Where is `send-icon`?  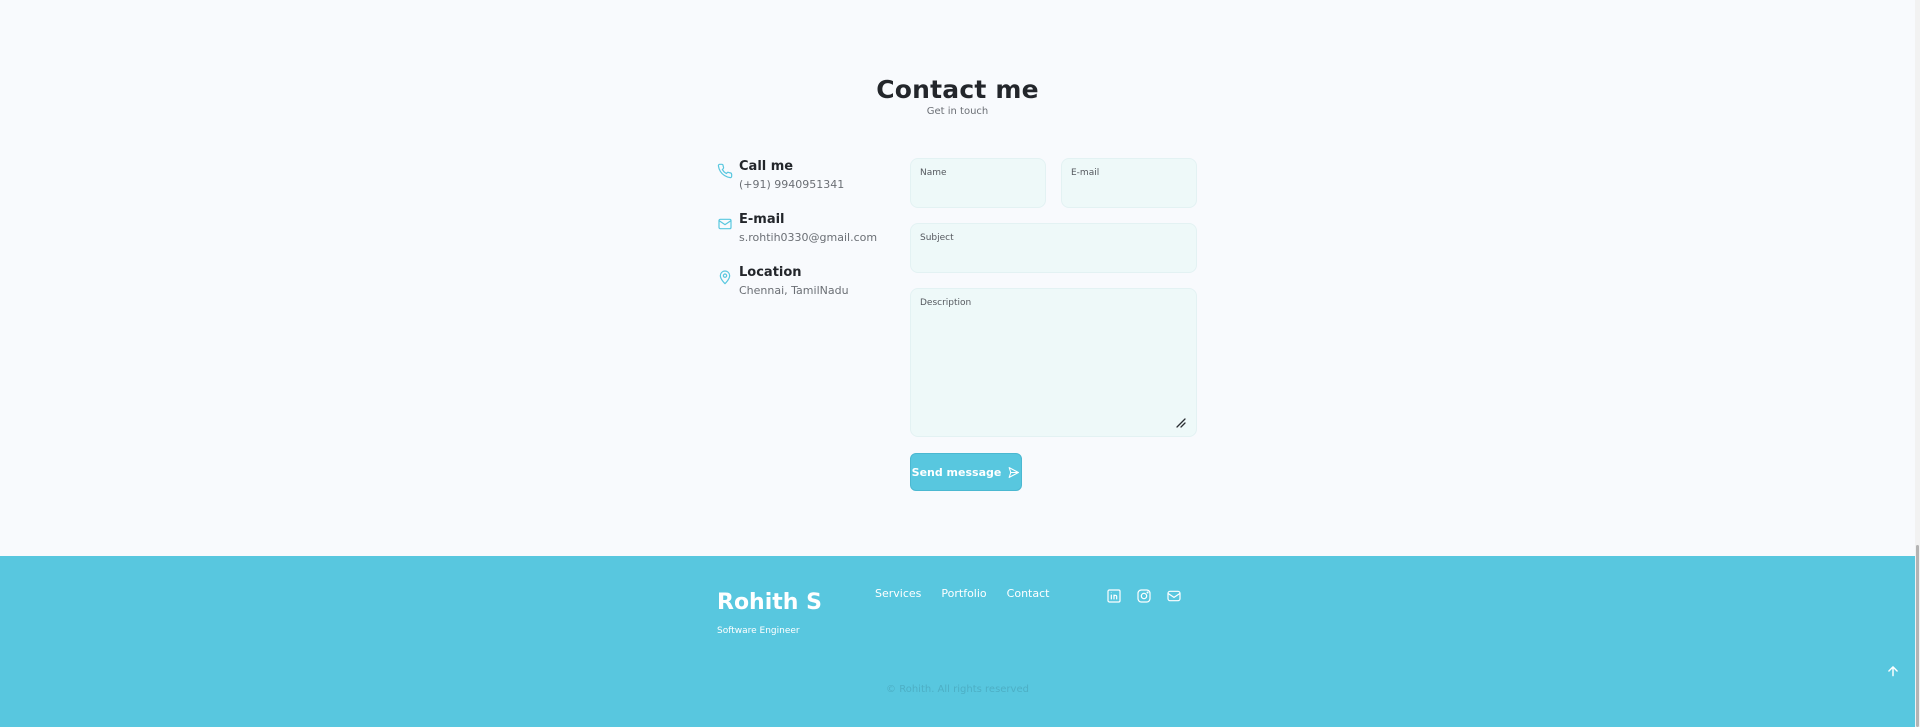 send-icon is located at coordinates (1013, 472).